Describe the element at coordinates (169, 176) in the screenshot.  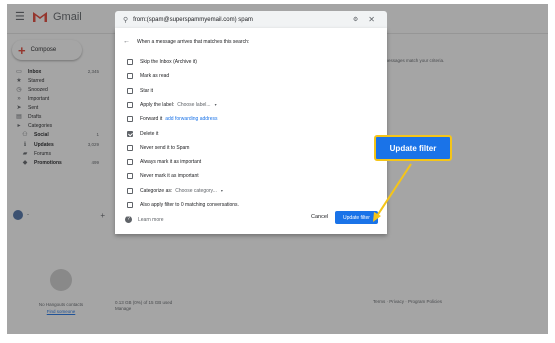
I see `filter-option-label: Never mark it as important` at that location.